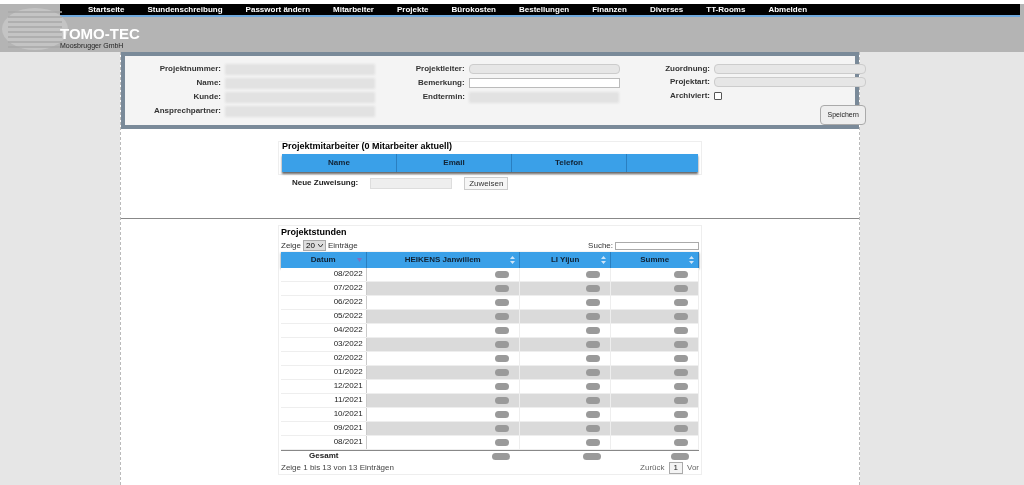 Image resolution: width=1024 pixels, height=485 pixels. What do you see at coordinates (348, 316) in the screenshot?
I see `table-cell: 05/2022` at bounding box center [348, 316].